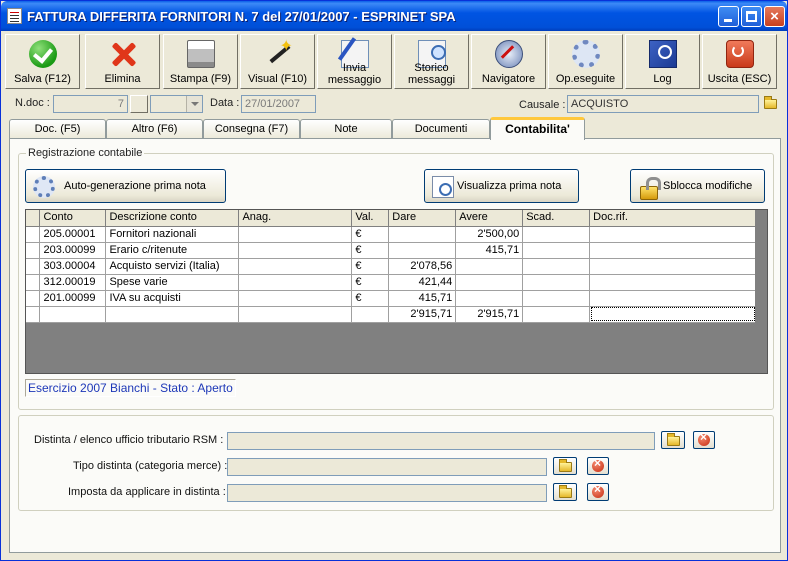  I want to click on causale-field: ACQUISTO, so click(663, 104).